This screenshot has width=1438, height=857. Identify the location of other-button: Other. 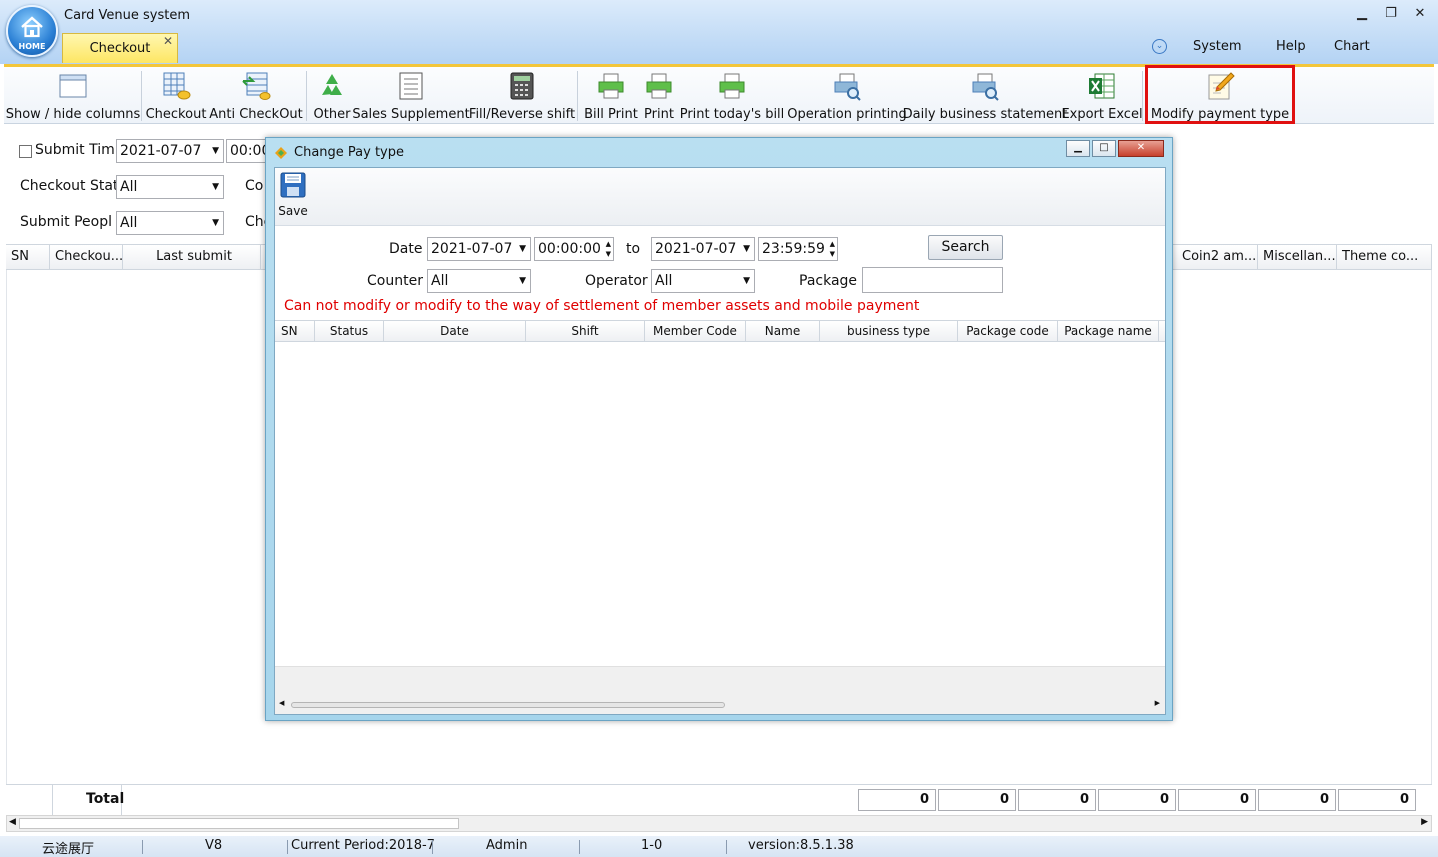
(332, 98).